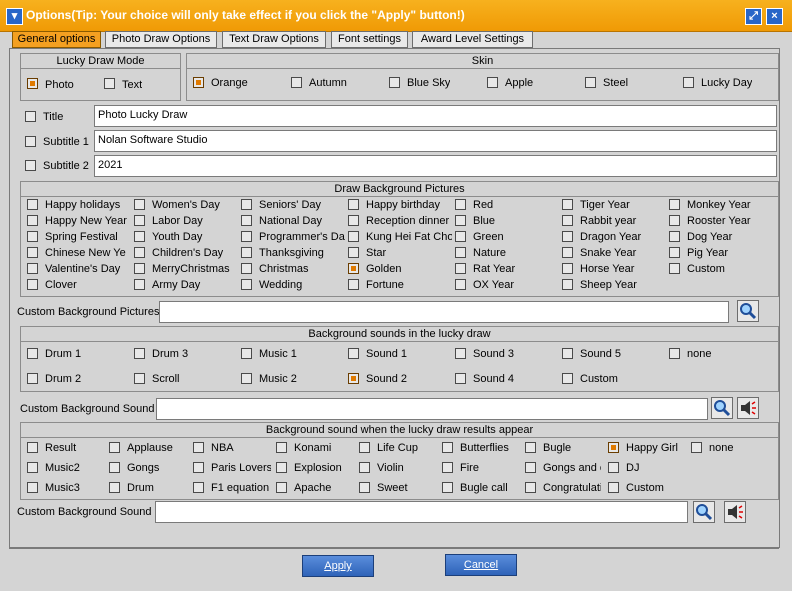 Image resolution: width=792 pixels, height=591 pixels. What do you see at coordinates (139, 236) in the screenshot?
I see `bg-picture-youth-day-checkbox` at bounding box center [139, 236].